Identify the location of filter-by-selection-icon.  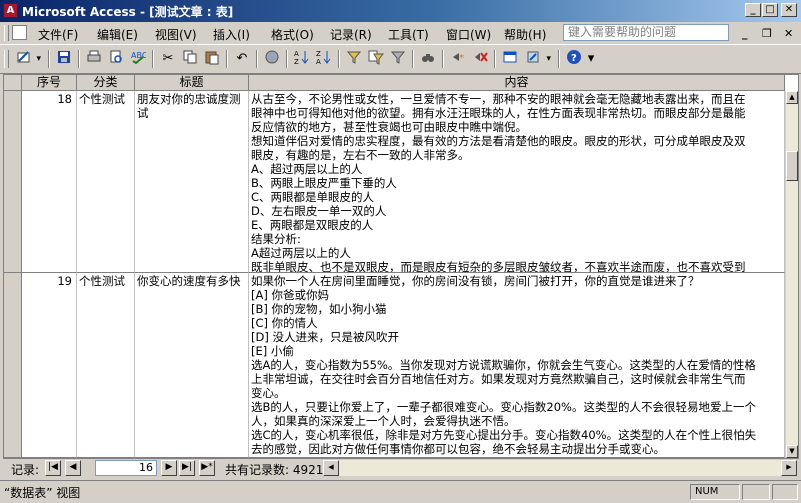
(354, 59).